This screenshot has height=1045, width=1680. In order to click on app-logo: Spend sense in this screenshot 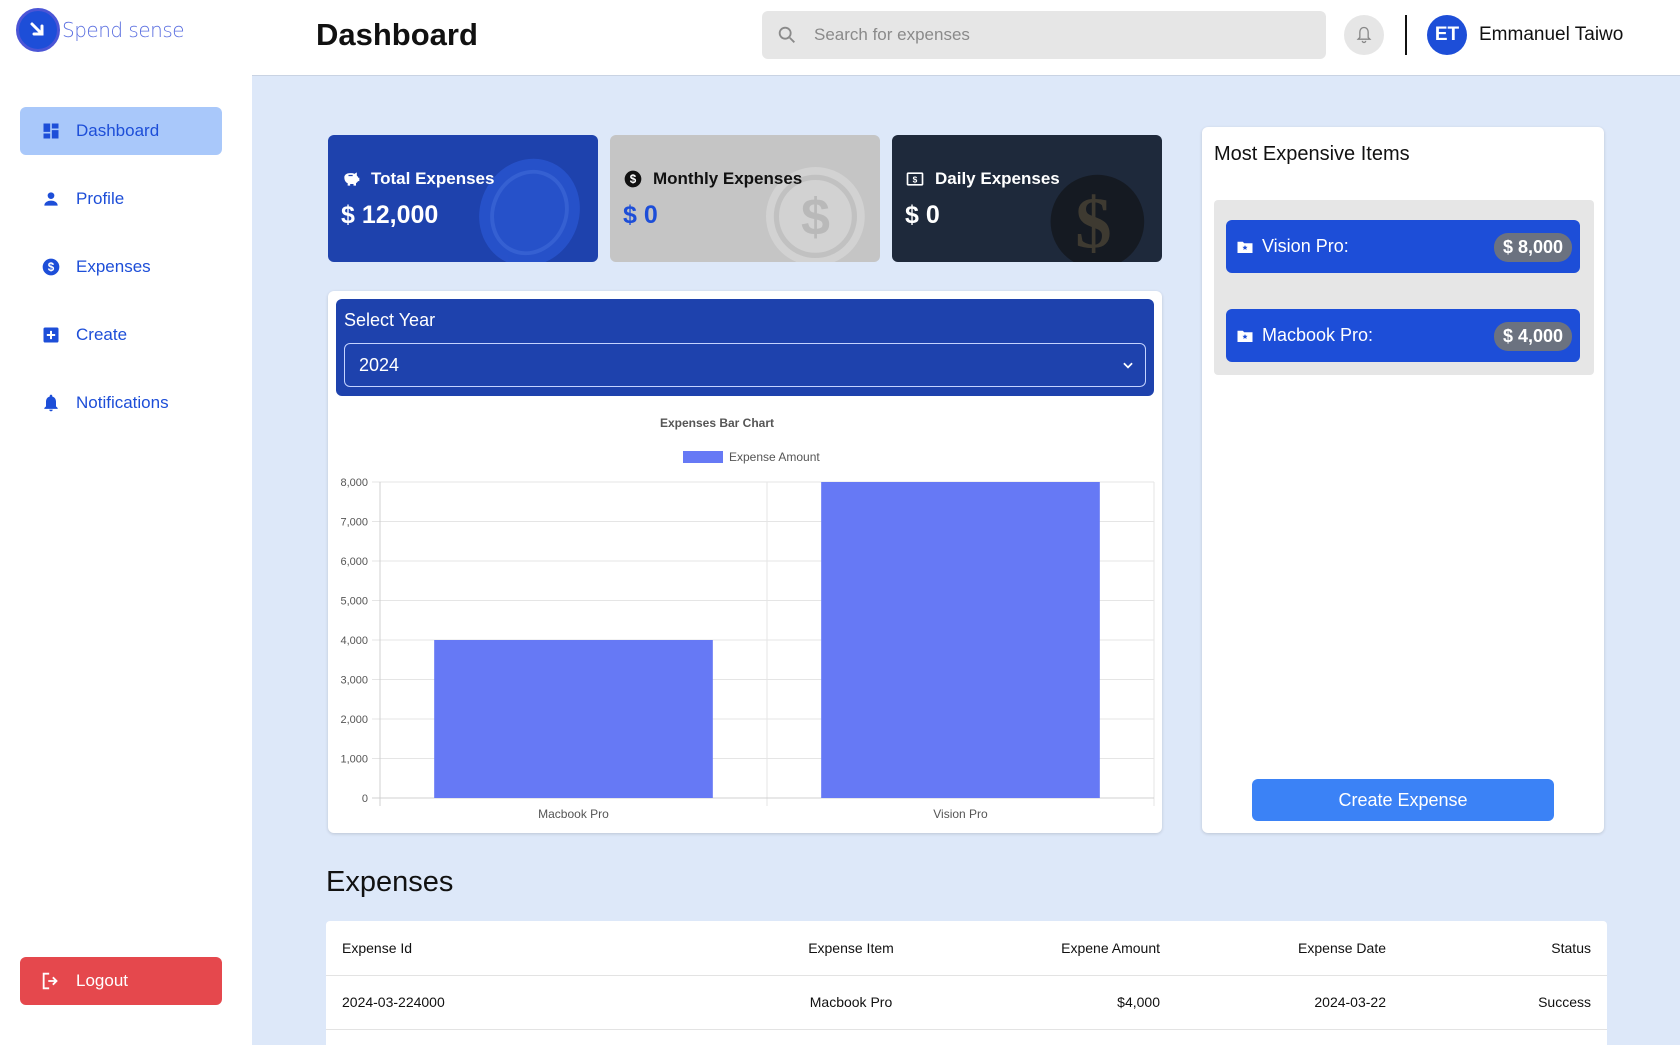, I will do `click(100, 30)`.